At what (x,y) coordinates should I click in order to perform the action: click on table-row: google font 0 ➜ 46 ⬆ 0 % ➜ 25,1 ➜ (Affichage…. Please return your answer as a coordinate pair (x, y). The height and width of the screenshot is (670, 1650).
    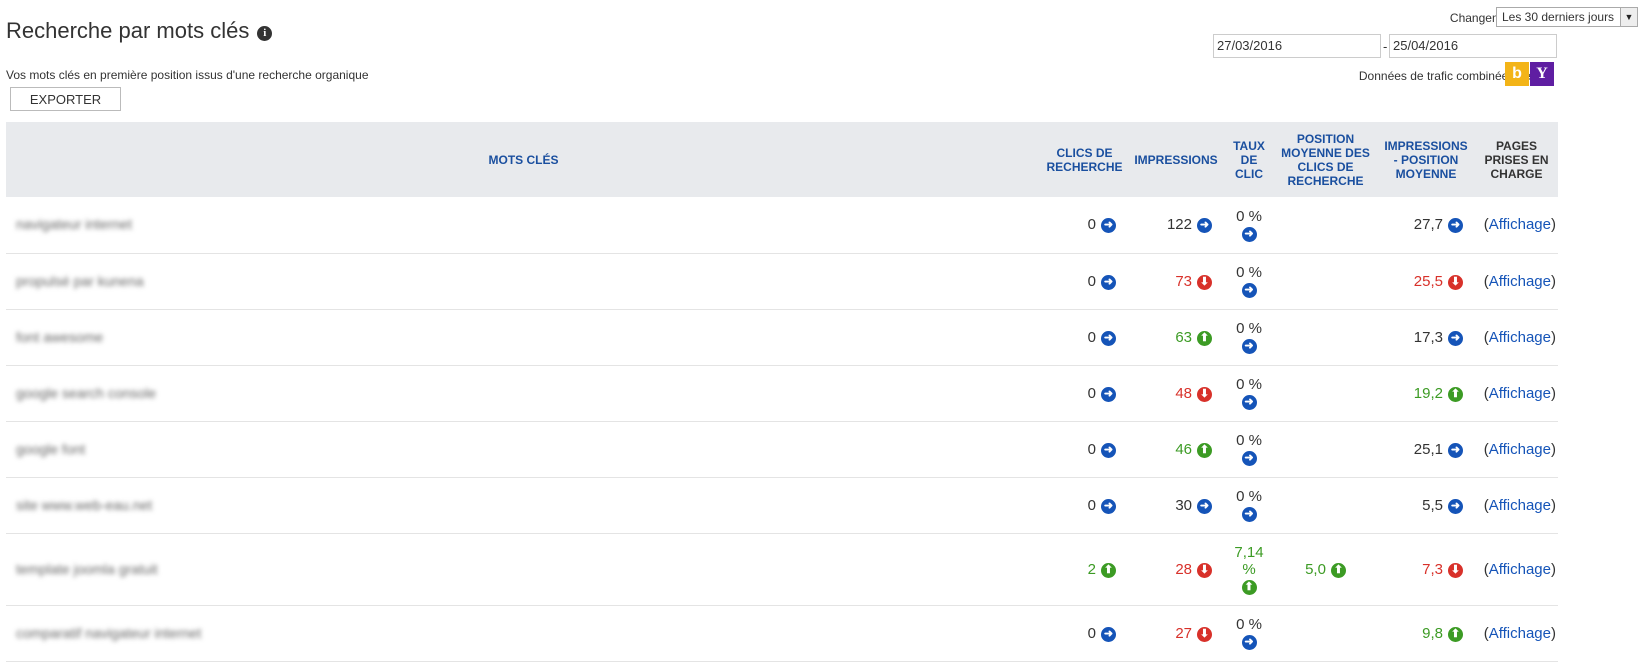
    Looking at the image, I should click on (782, 449).